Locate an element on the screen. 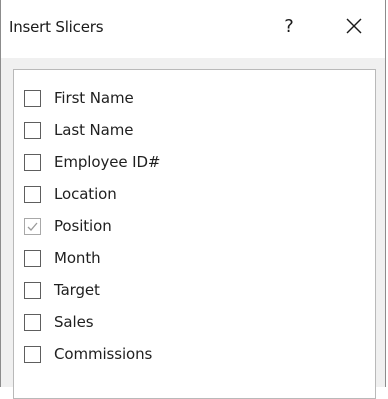 The image size is (388, 399). field-item-sales: Sales is located at coordinates (189, 322).